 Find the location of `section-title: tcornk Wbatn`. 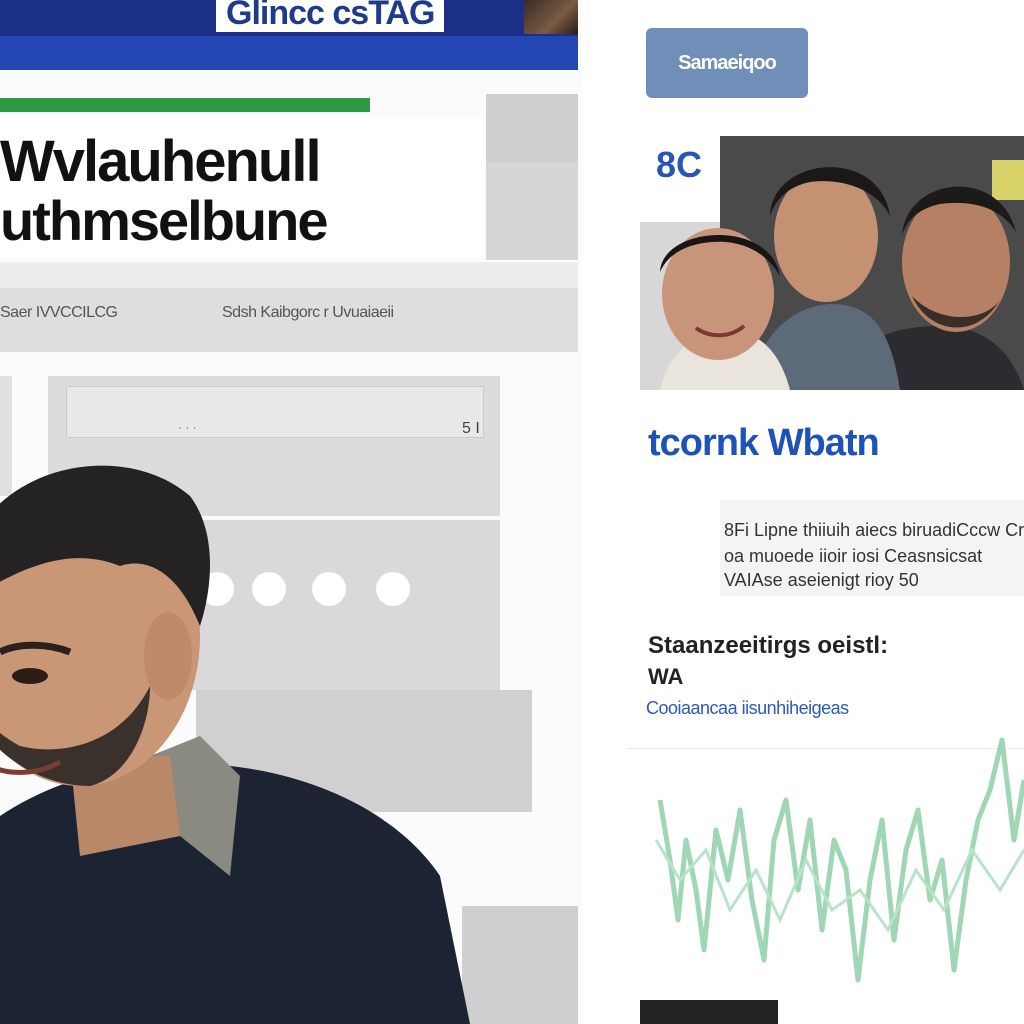

section-title: tcornk Wbatn is located at coordinates (764, 443).